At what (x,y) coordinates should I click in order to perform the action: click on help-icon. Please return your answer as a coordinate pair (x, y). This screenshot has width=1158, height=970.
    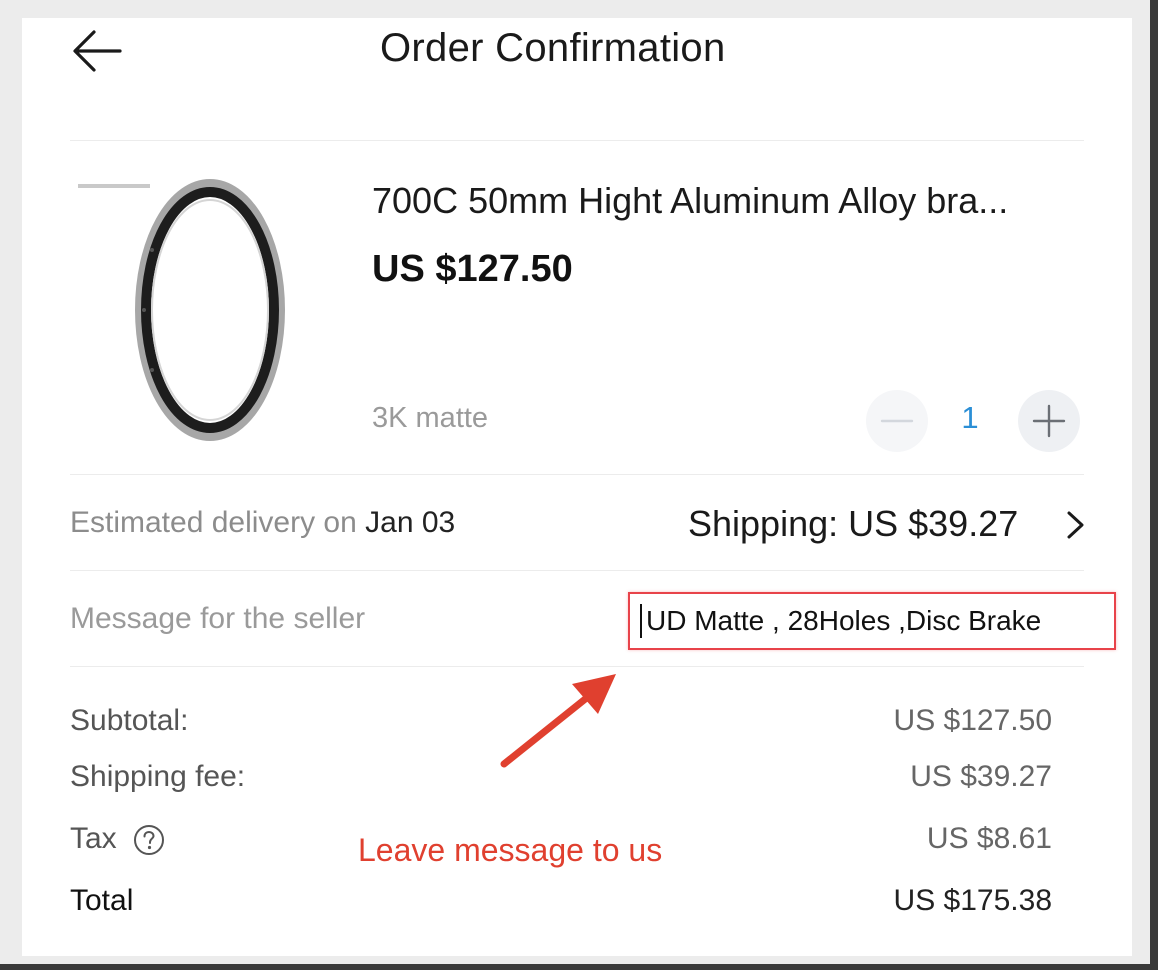
    Looking at the image, I should click on (149, 840).